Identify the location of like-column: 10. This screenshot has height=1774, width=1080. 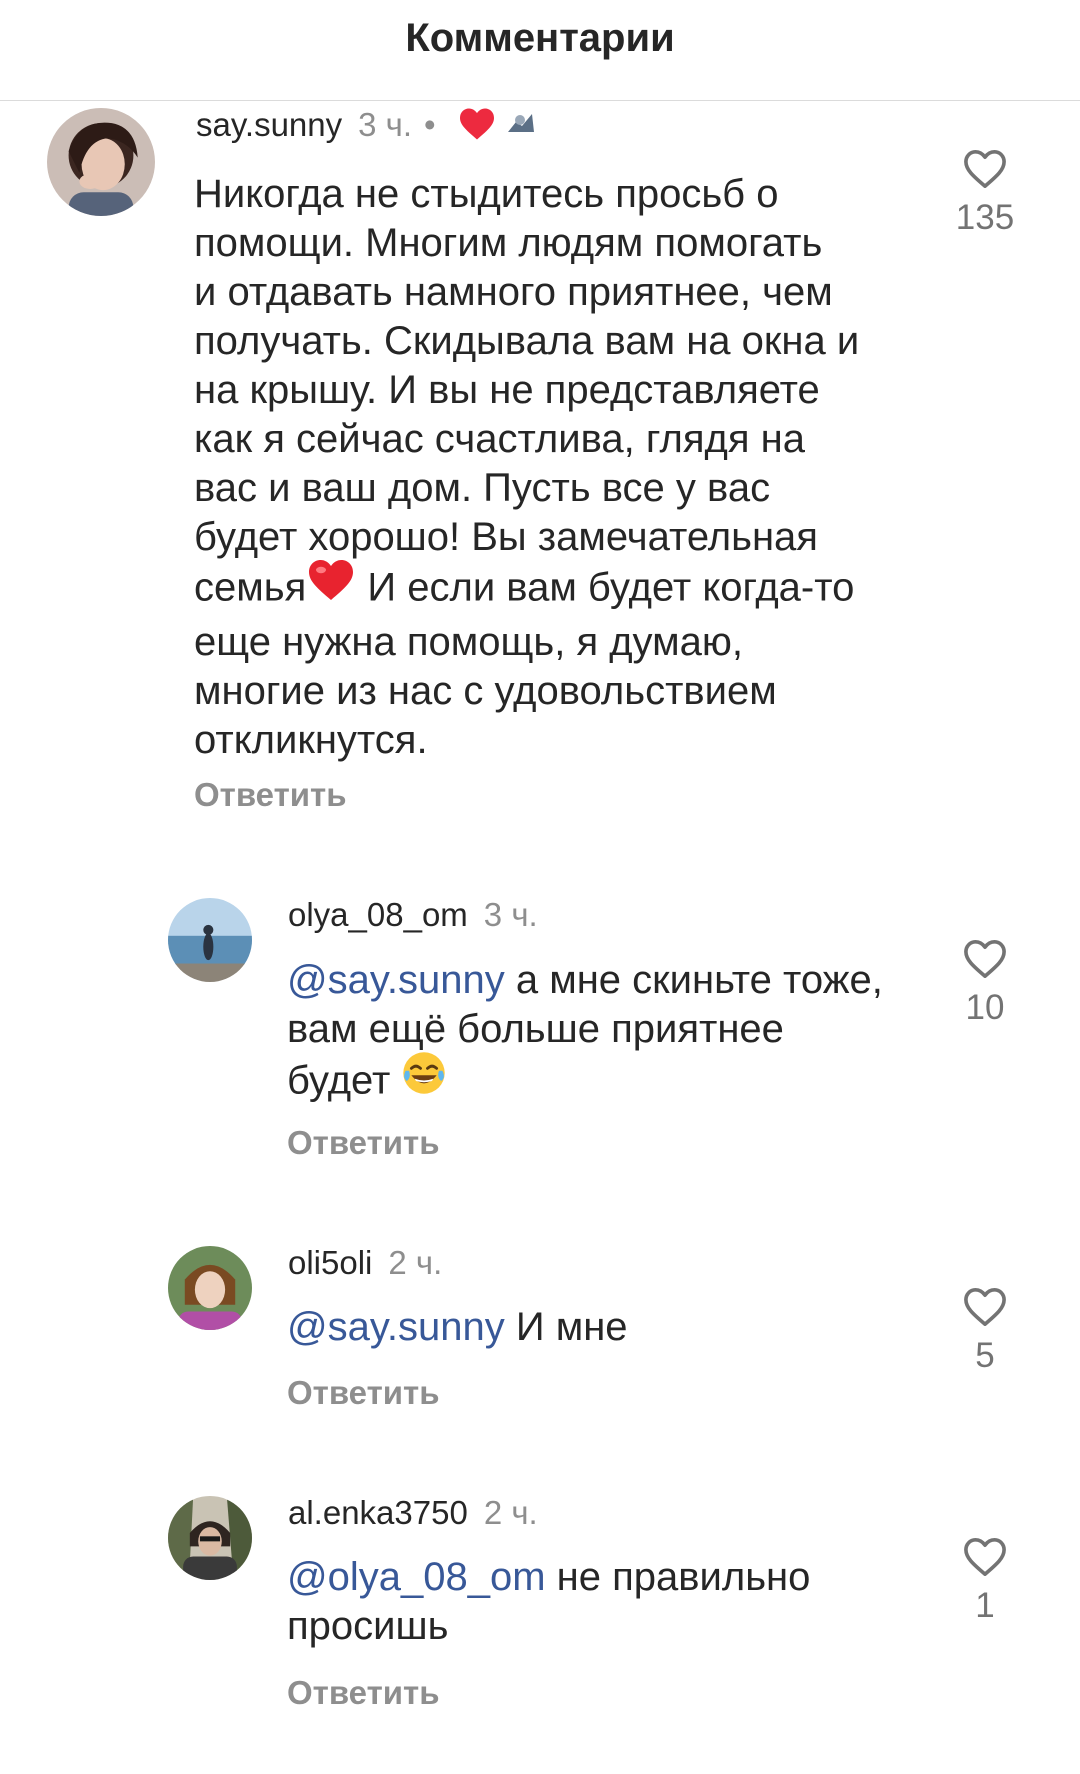
(985, 983).